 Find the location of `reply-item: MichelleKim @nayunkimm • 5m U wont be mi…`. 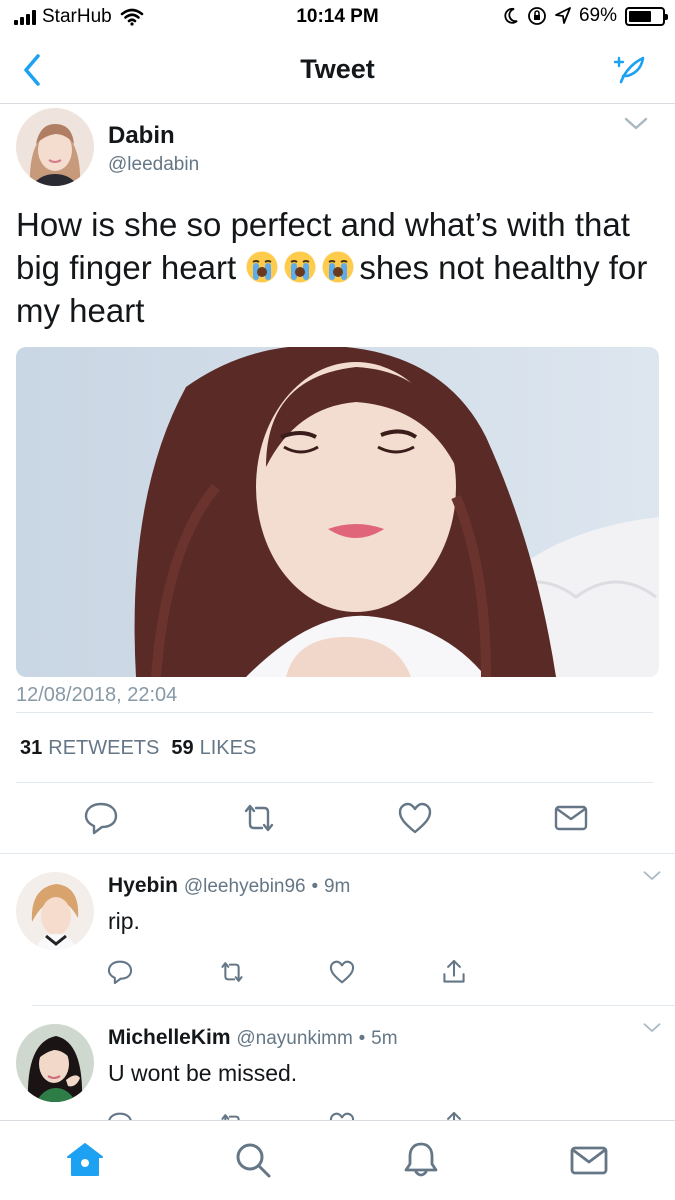

reply-item: MichelleKim @nayunkimm • 5m U wont be mi… is located at coordinates (337, 1071).